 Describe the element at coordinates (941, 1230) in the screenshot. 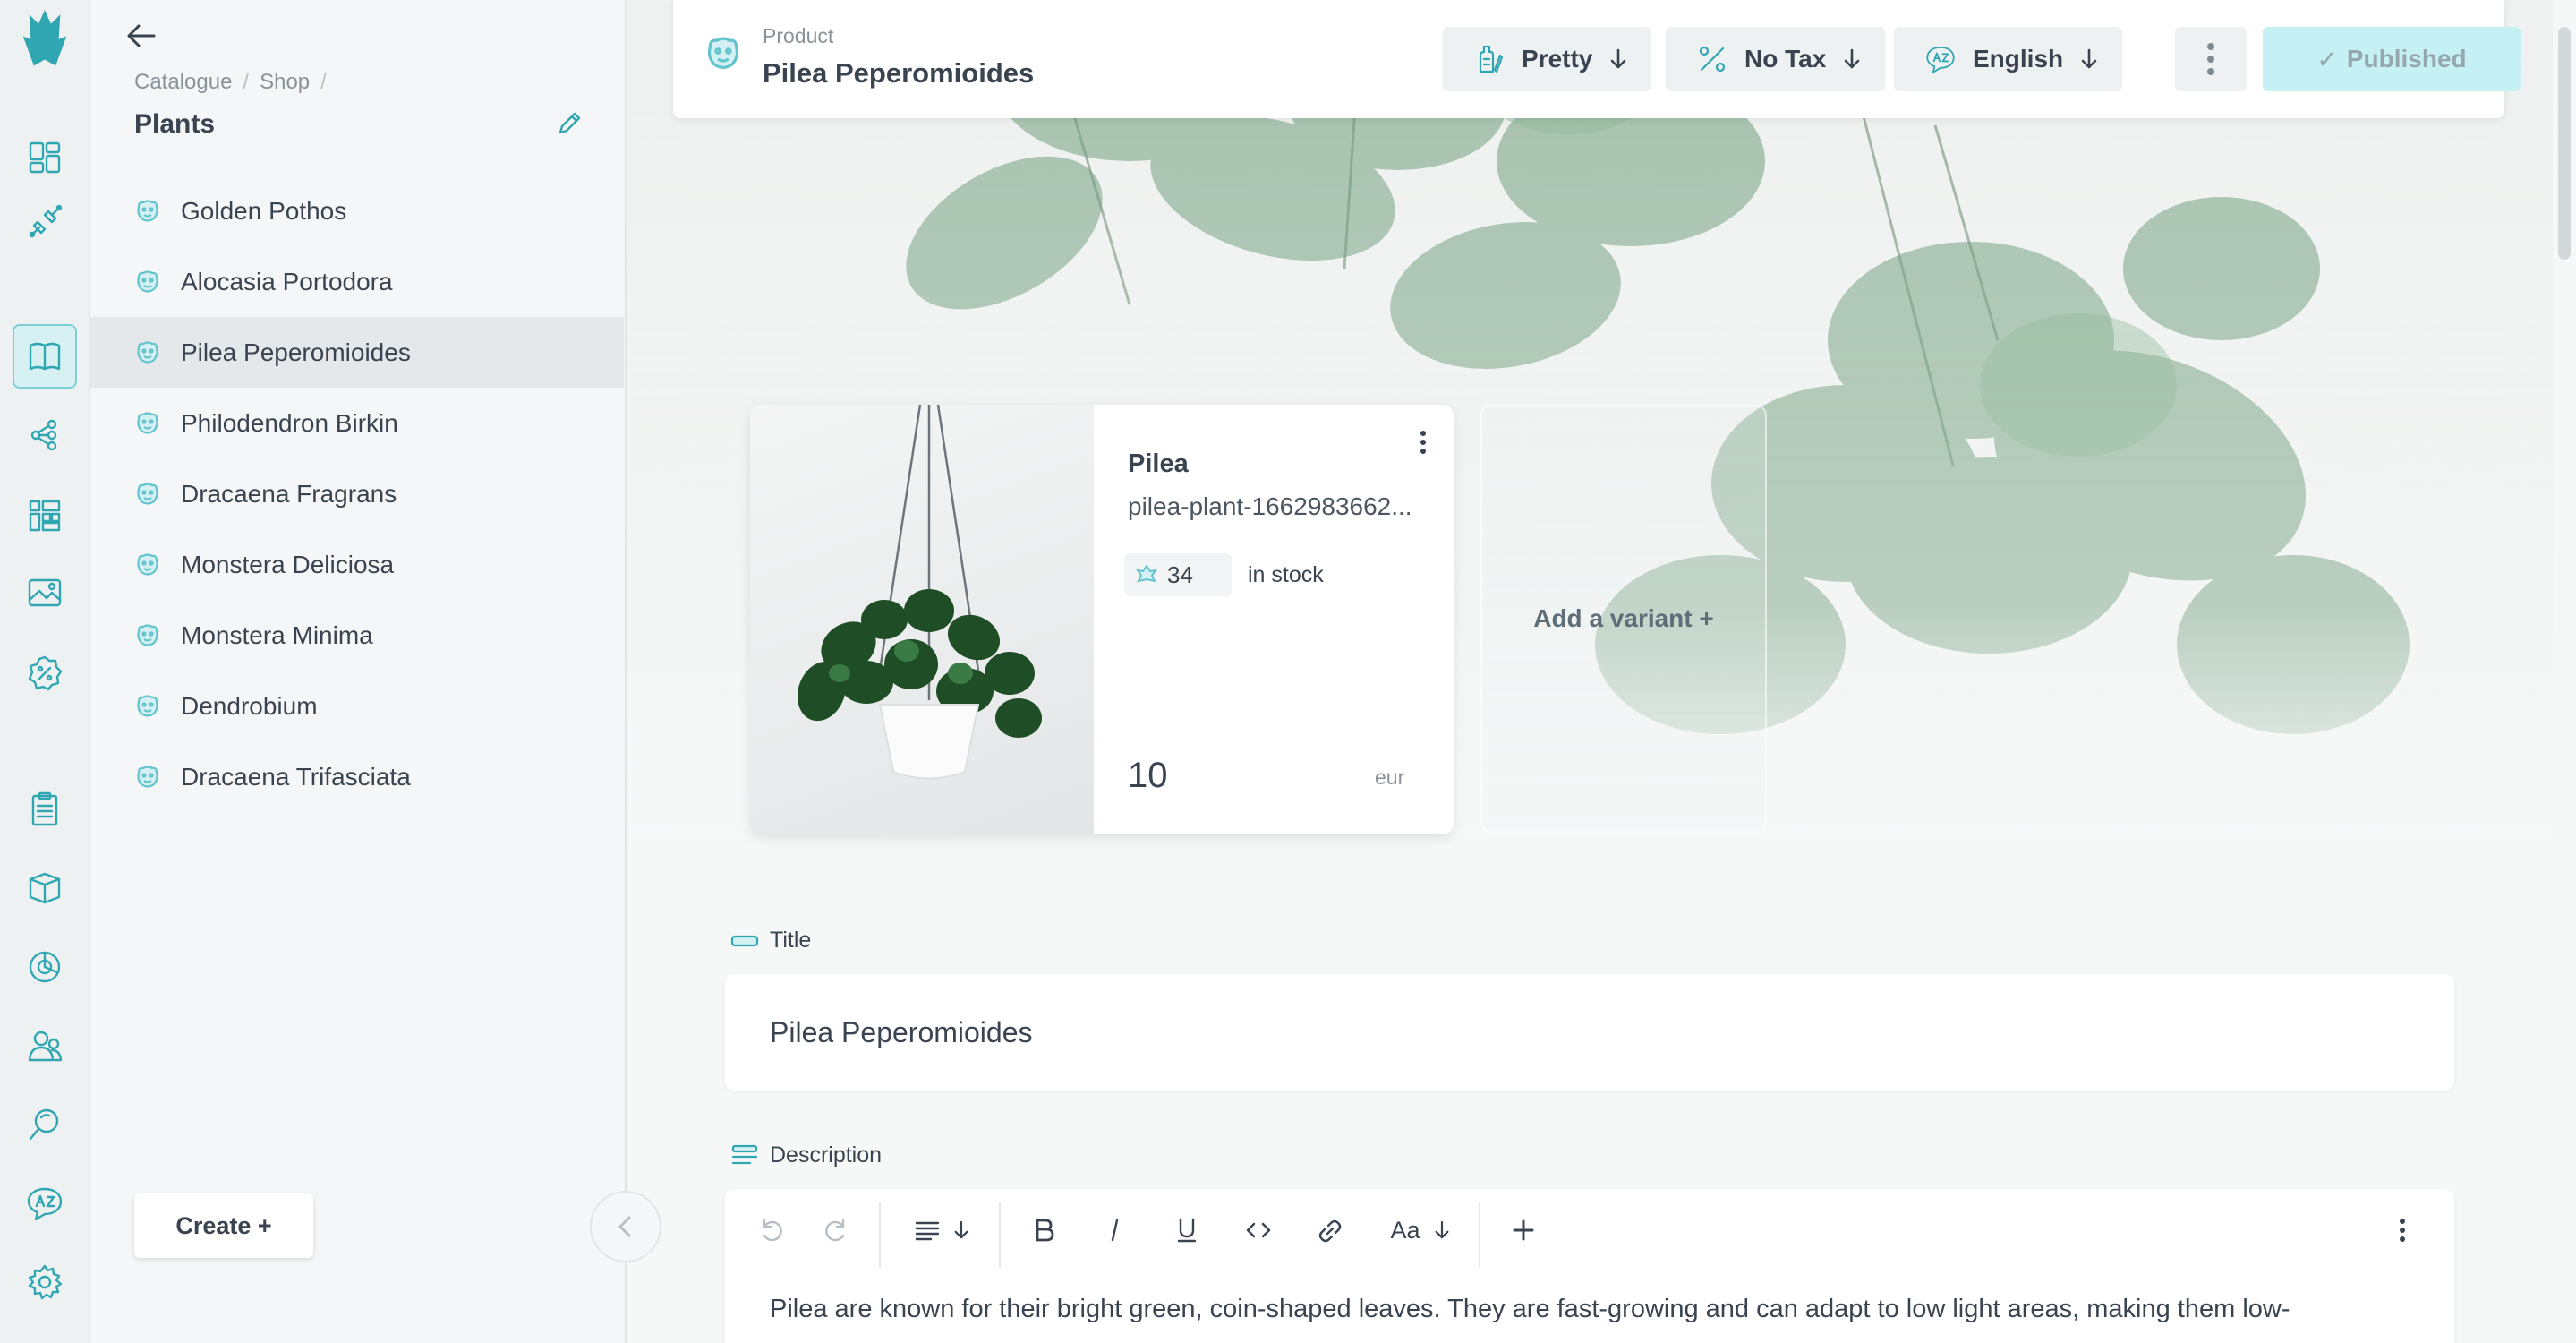

I see `align-dropdown` at that location.